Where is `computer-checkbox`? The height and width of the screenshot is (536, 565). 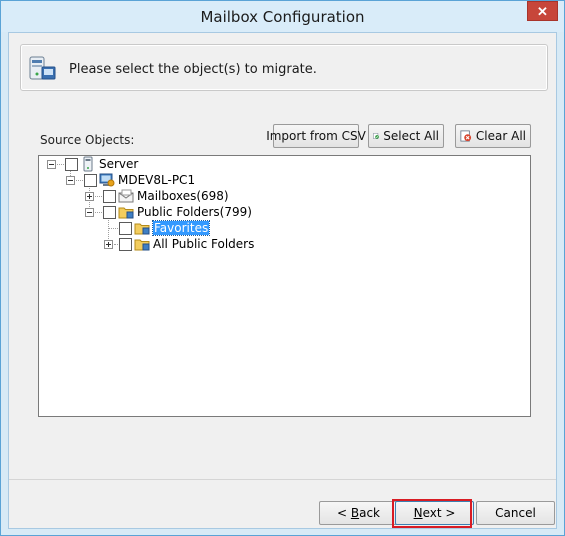 computer-checkbox is located at coordinates (90, 180).